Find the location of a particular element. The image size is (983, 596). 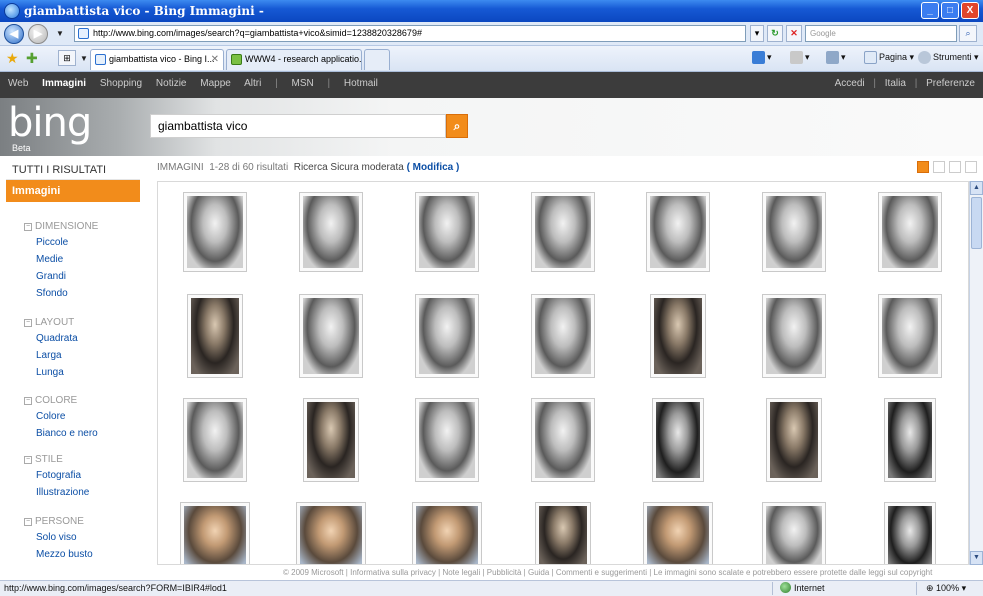

filter-mezzo-busto: Mezzo busto is located at coordinates (64, 554).